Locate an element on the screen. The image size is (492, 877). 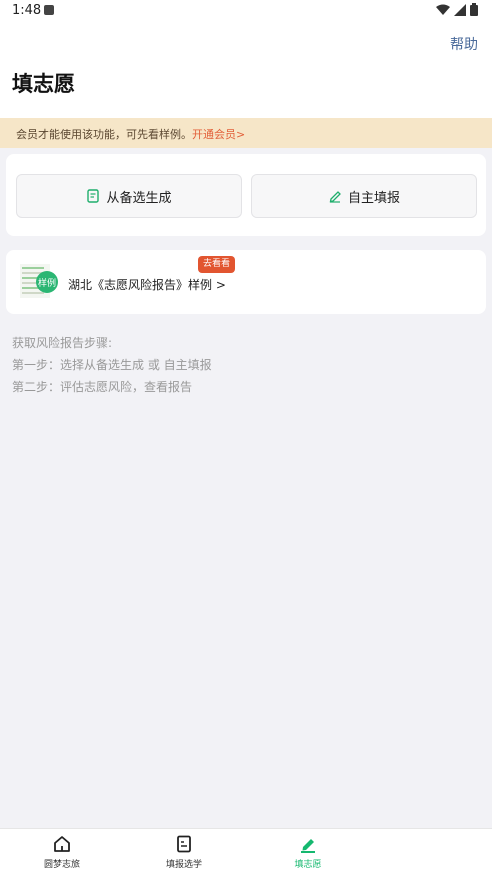
pen-icon is located at coordinates (308, 846).